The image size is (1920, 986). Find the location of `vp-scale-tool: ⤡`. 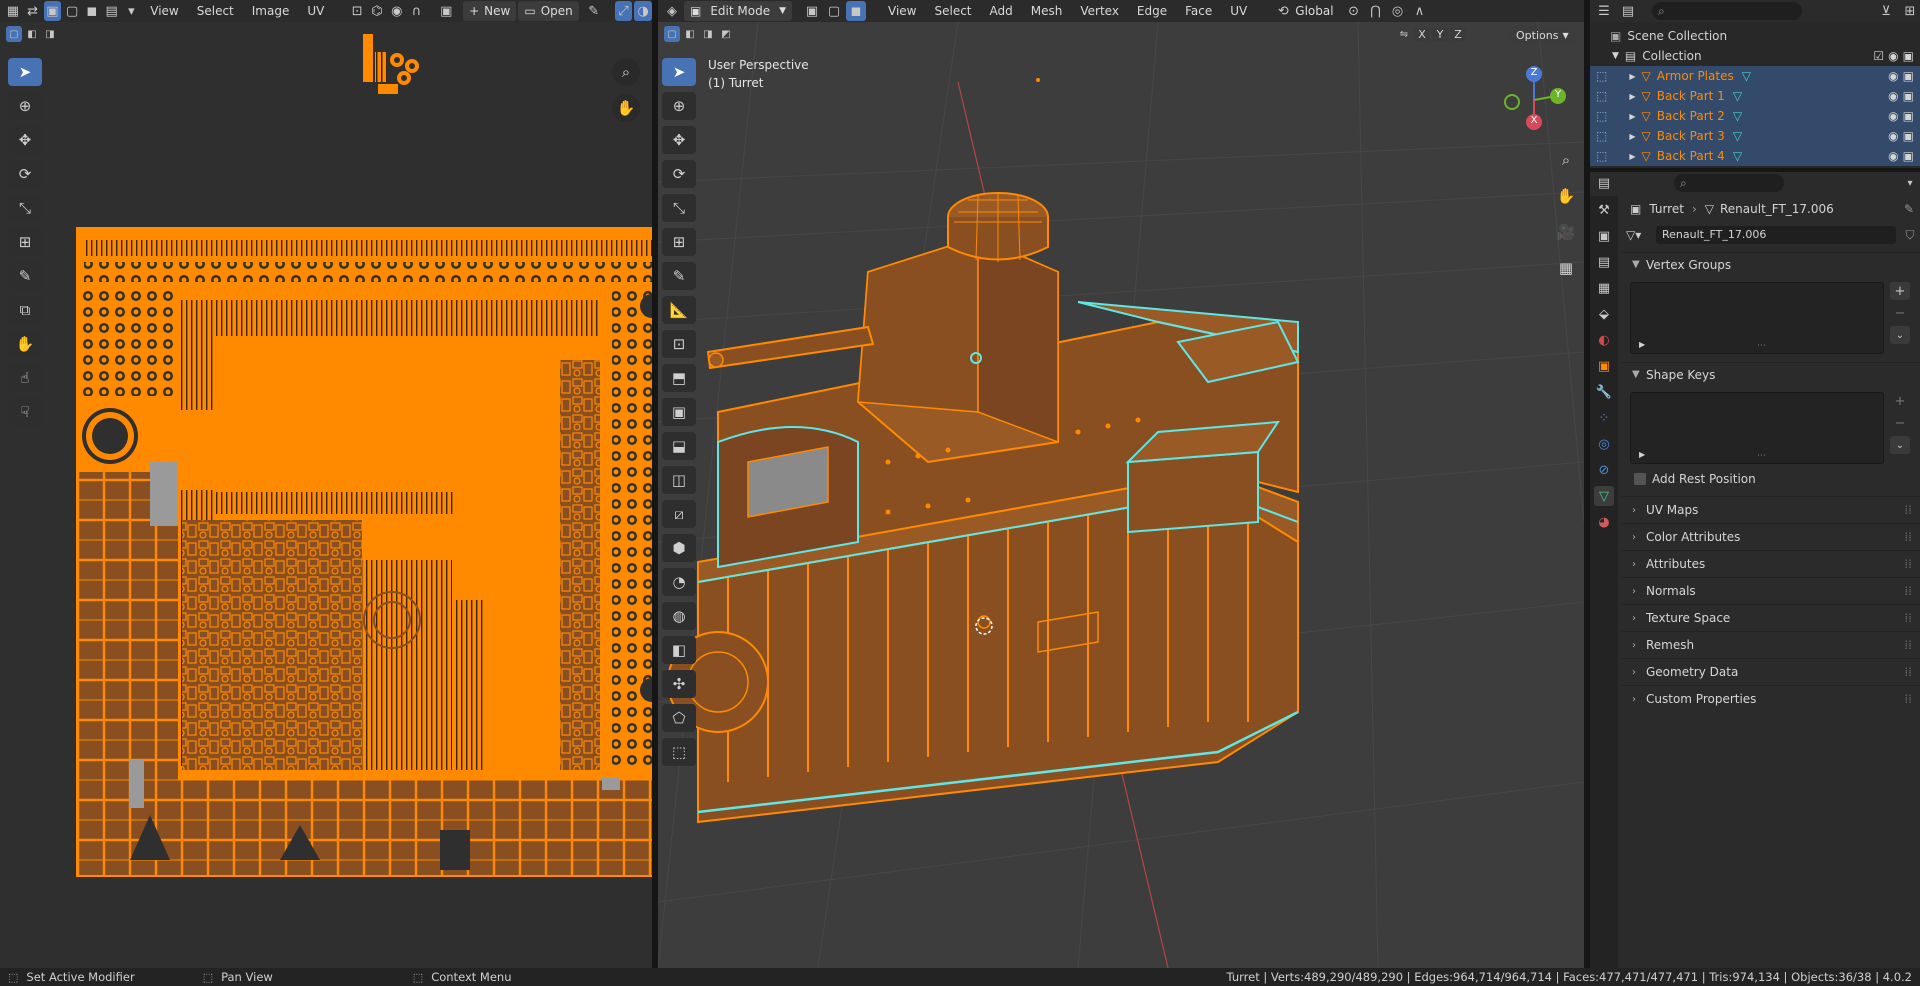

vp-scale-tool: ⤡ is located at coordinates (679, 208).